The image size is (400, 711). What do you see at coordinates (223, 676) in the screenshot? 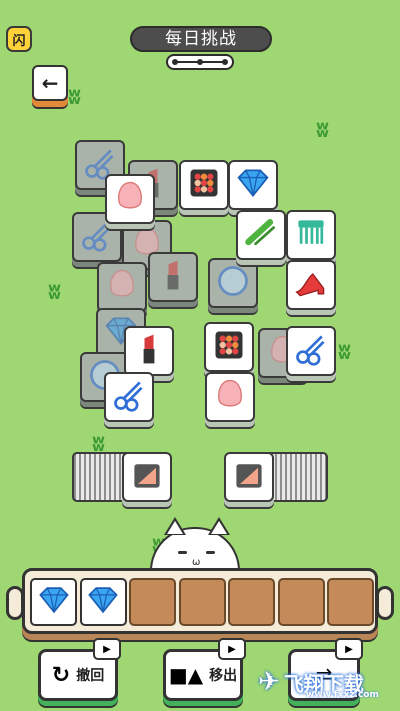
I see `move-out-label: 移出` at bounding box center [223, 676].